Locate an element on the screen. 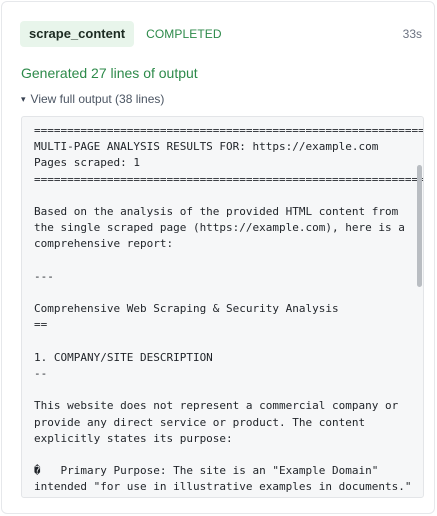 The height and width of the screenshot is (516, 437). view-full-output-toggle: ▾ View full output (38 lines) is located at coordinates (92, 99).